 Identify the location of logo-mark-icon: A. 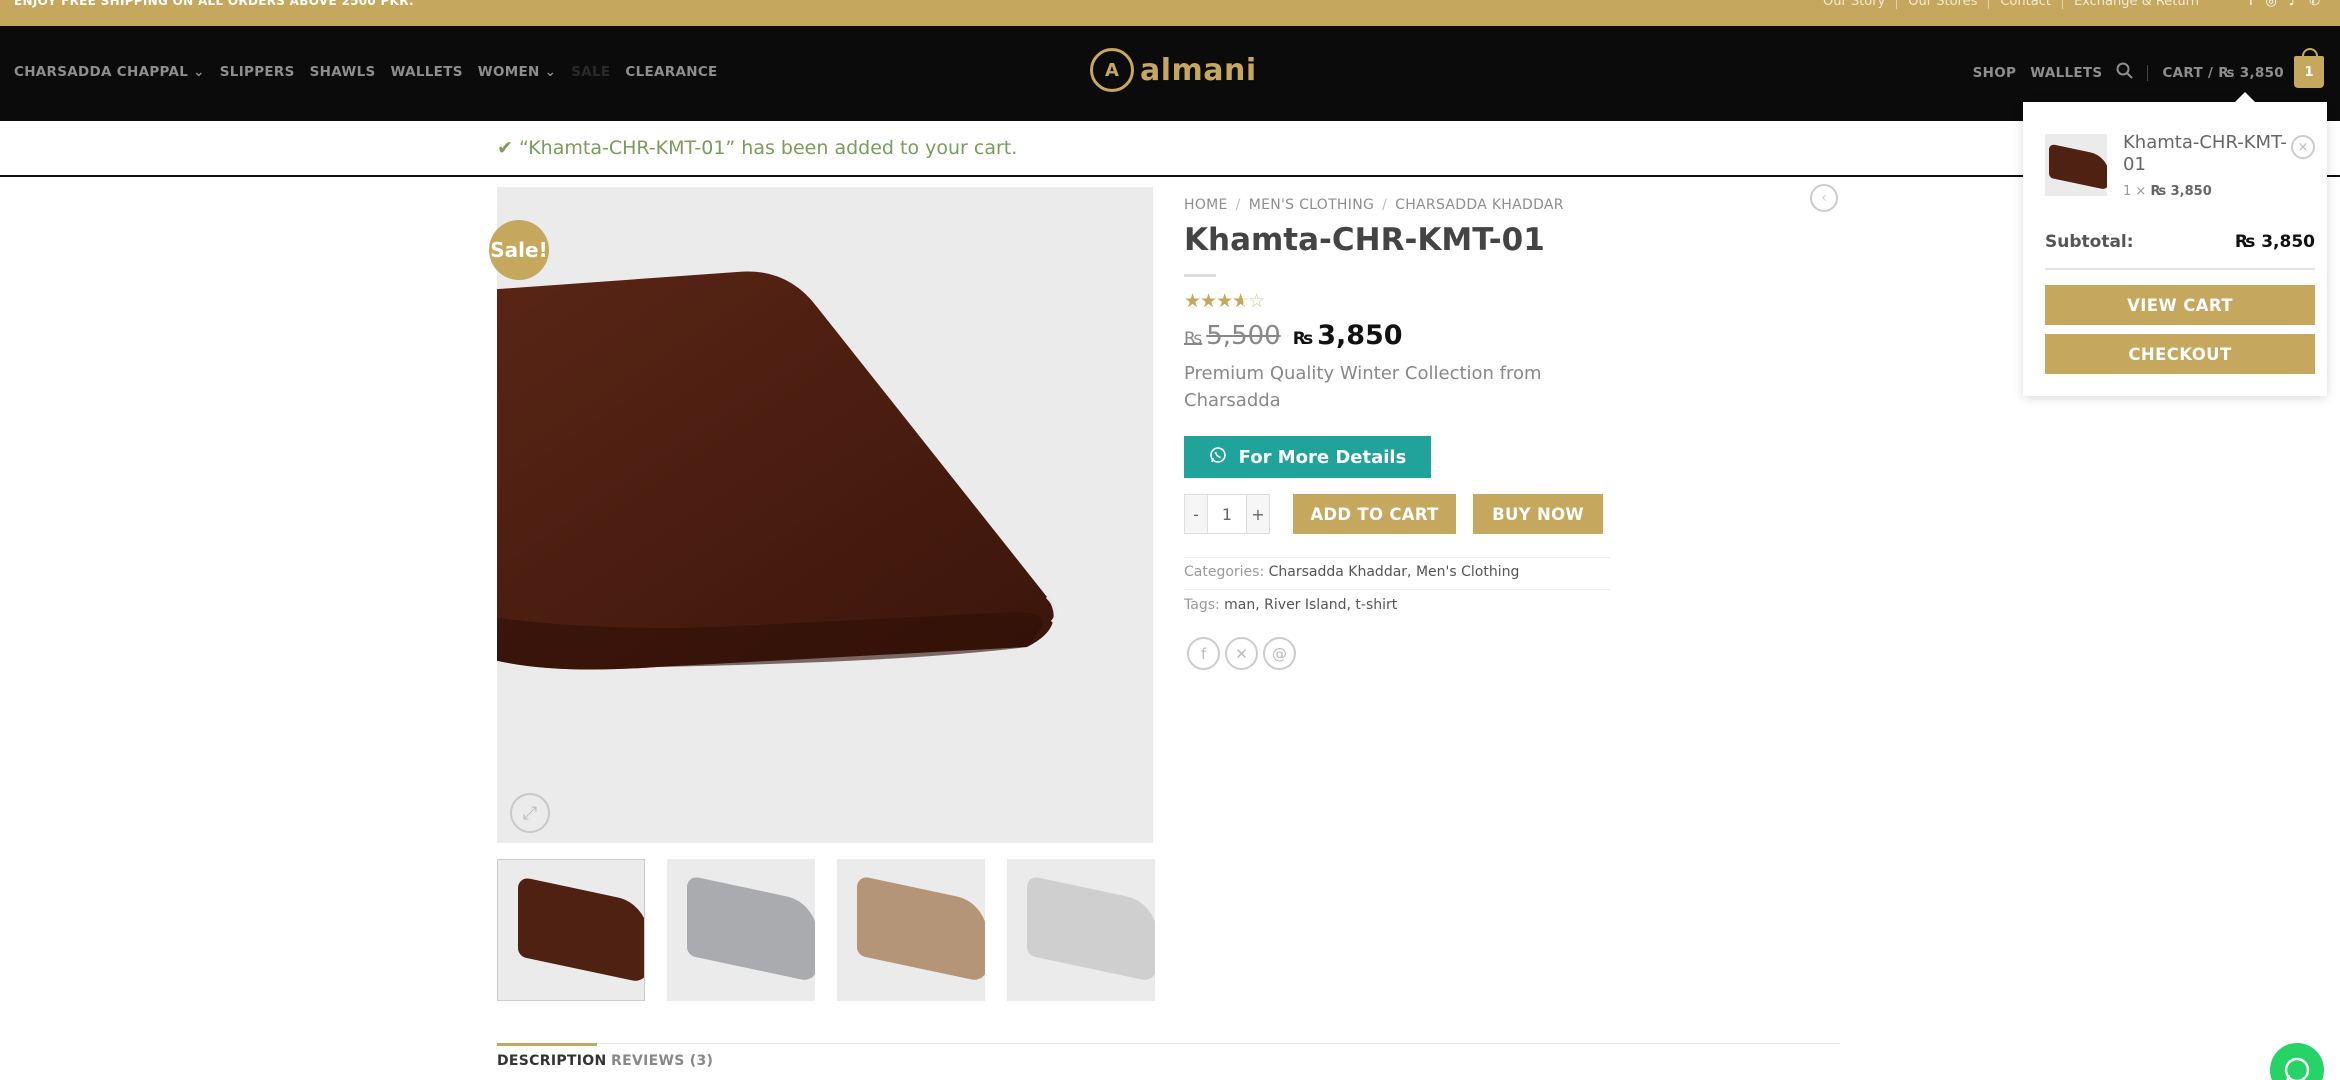
(1112, 70).